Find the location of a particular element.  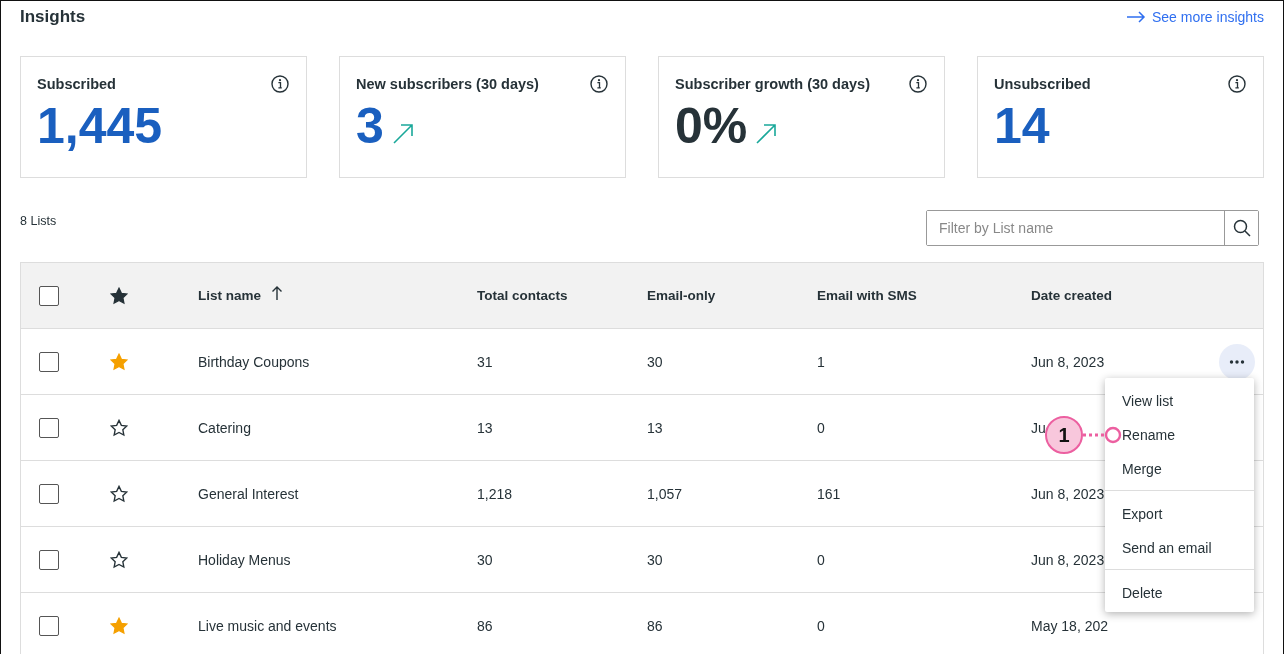

column-header: Email-only is located at coordinates (681, 295).